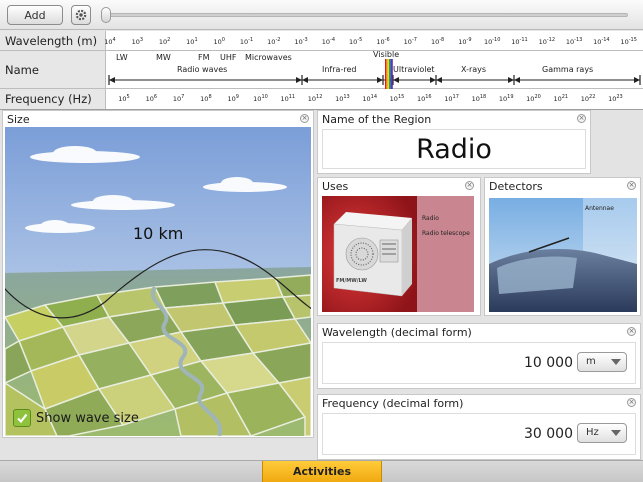  I want to click on show-wave-label: Show wave size, so click(87, 418).